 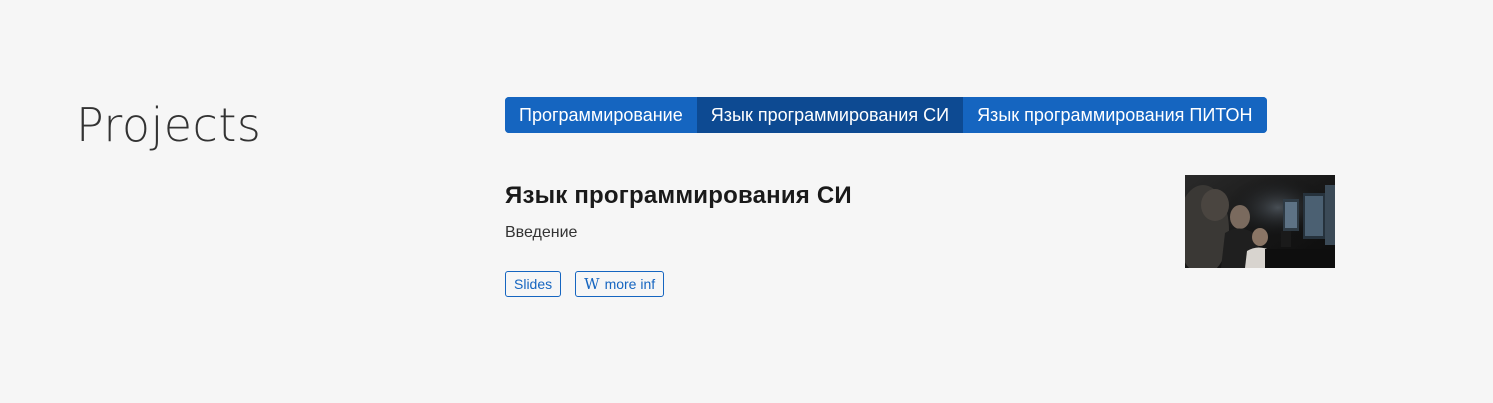 I want to click on tab-c-language: Язык программирования СИ, so click(x=830, y=115).